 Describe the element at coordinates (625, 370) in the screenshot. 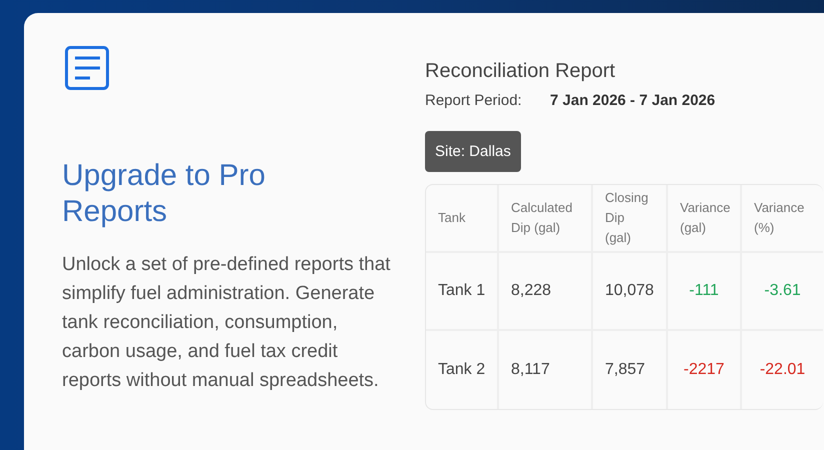

I see `table-cell-text: 7,857` at that location.